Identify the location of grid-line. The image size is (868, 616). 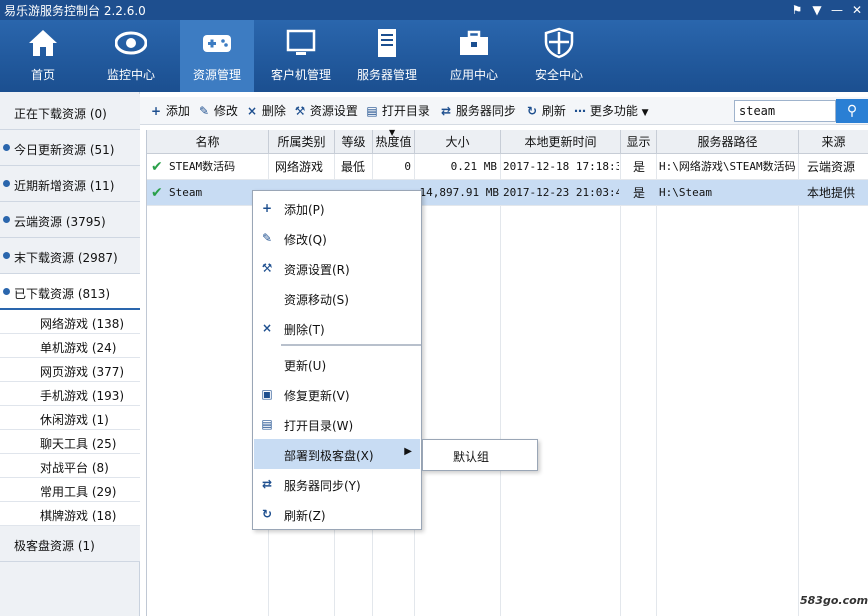
(656, 385).